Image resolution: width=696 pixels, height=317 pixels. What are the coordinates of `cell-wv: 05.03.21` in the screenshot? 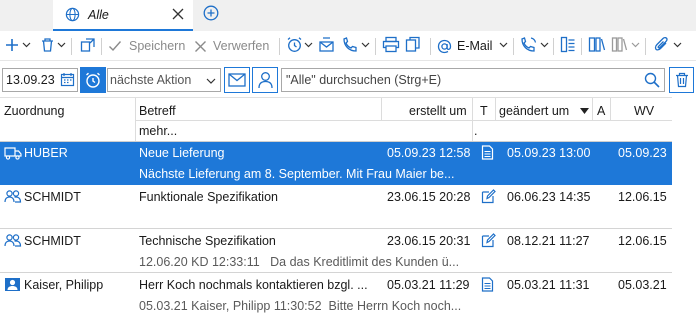 It's located at (642, 285).